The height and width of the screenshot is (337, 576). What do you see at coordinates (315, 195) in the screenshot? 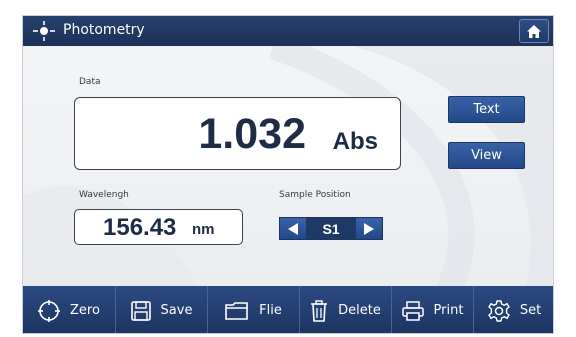
I see `sample-position-label: Sample Position` at bounding box center [315, 195].